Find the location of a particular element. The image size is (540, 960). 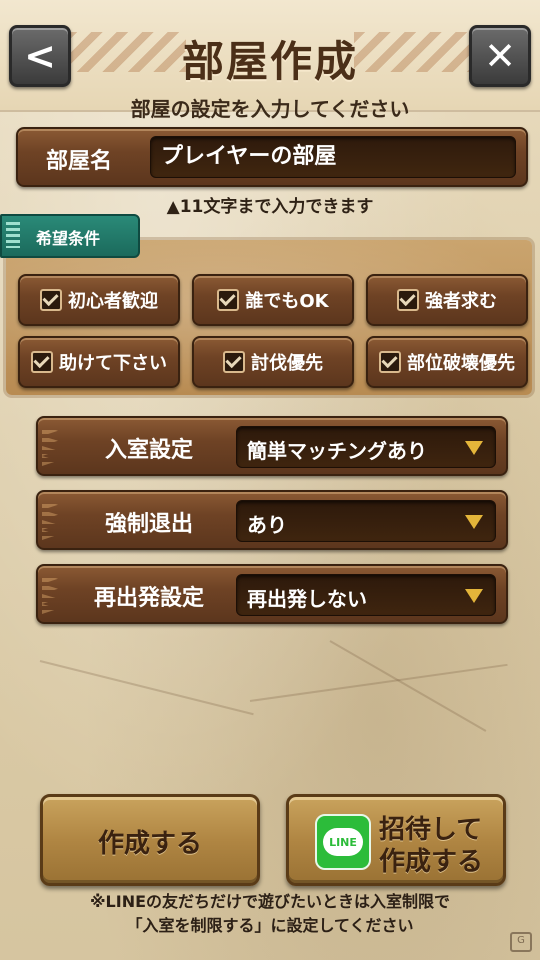

watermark-icon: G is located at coordinates (521, 942).